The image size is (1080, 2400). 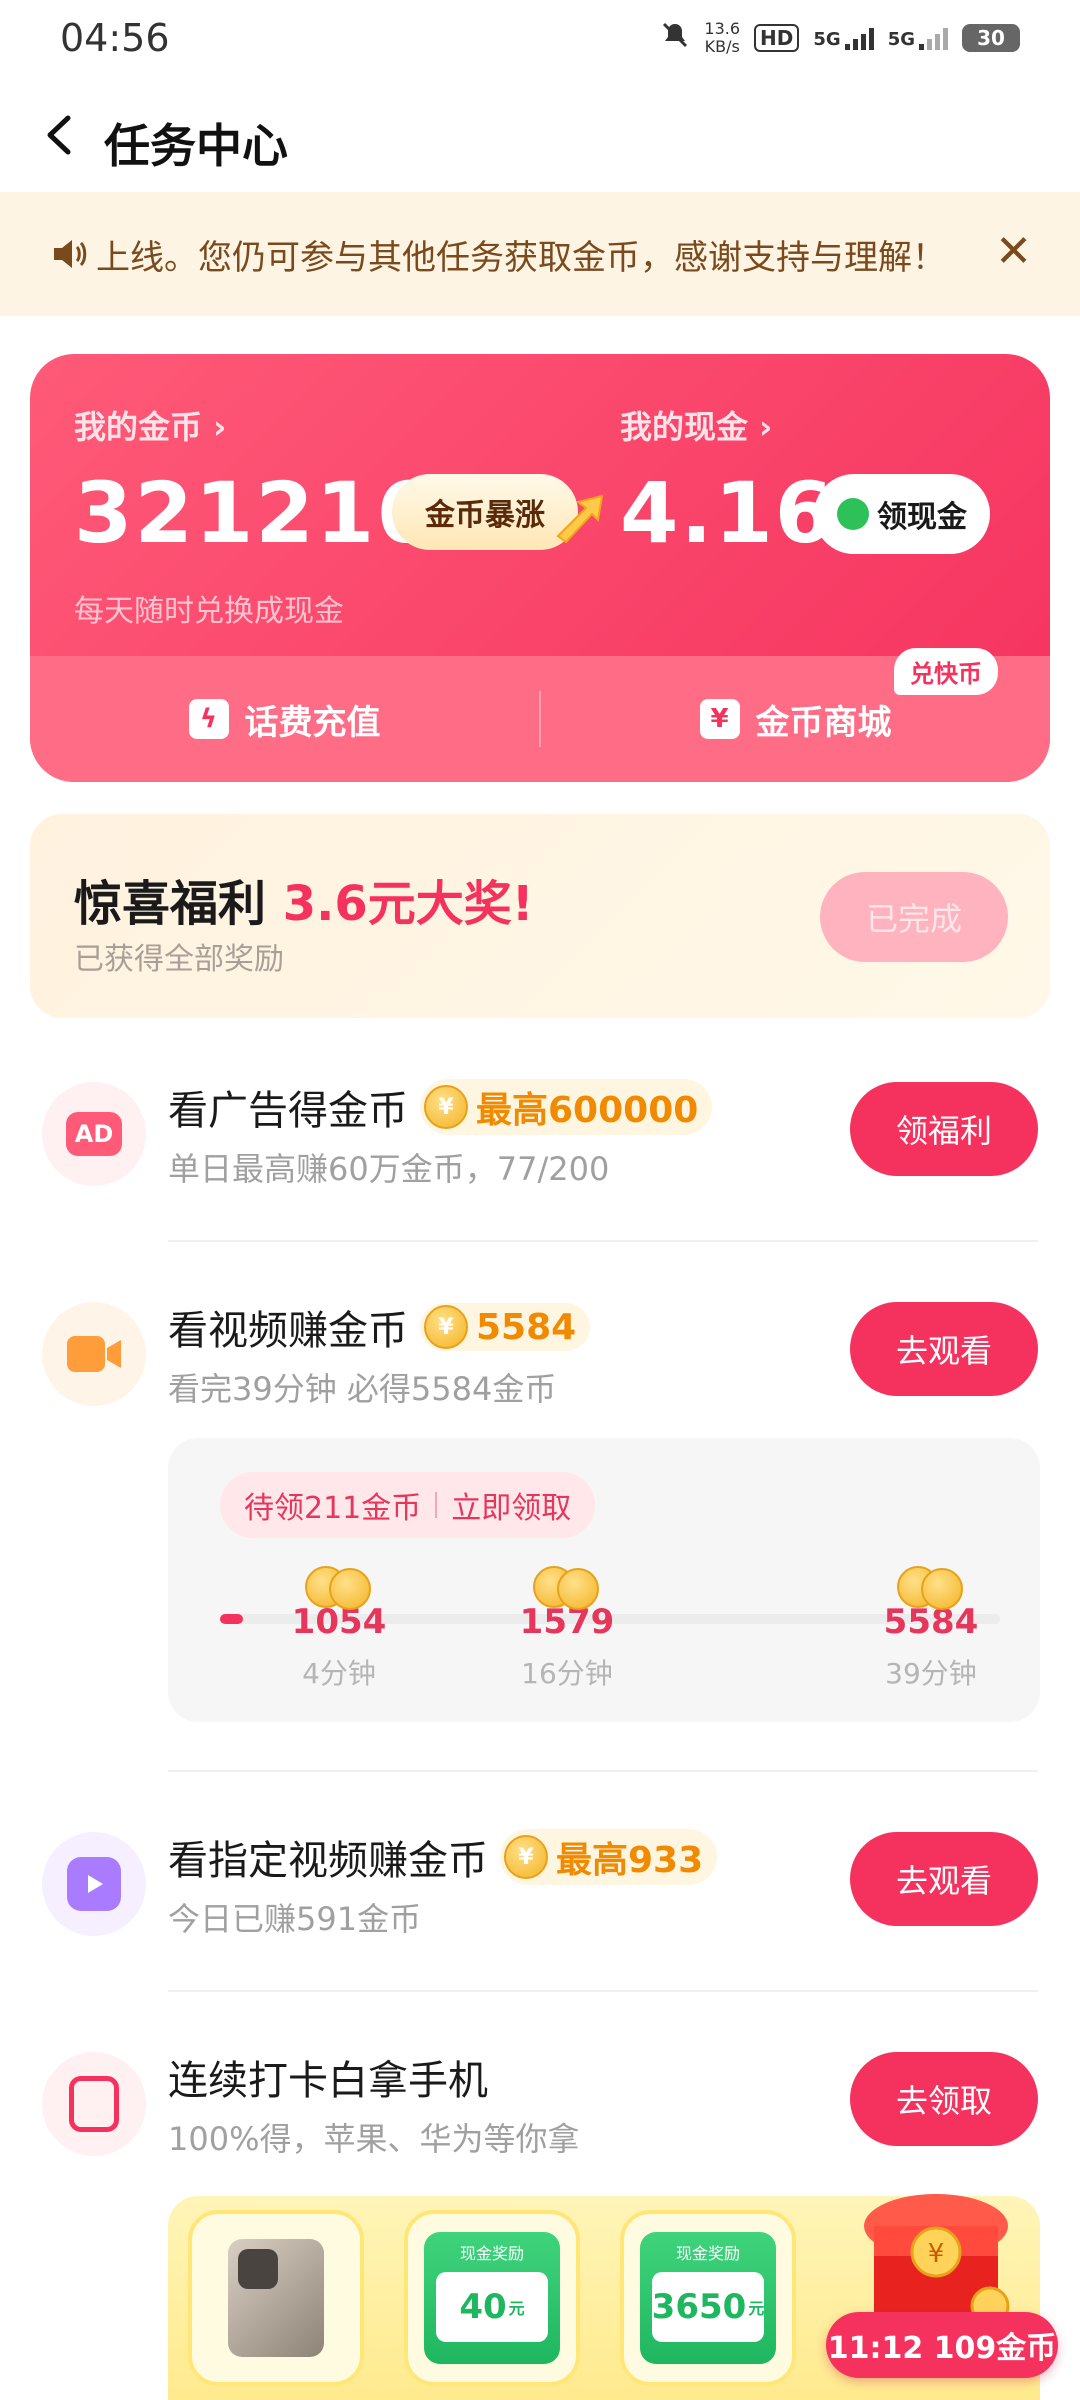 What do you see at coordinates (699, 2307) in the screenshot?
I see `cash-reward-value: 3650` at bounding box center [699, 2307].